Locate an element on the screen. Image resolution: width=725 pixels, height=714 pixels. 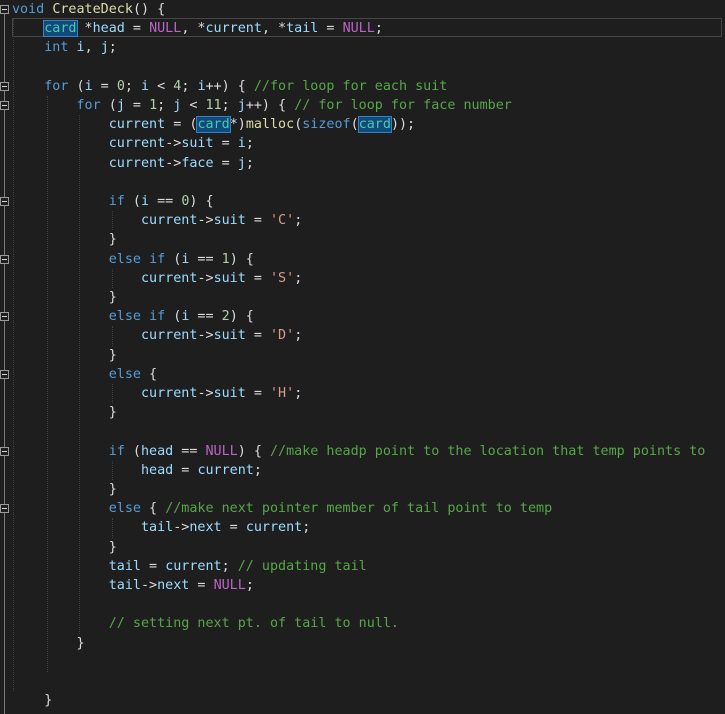
code-line: tail->next = NULL; is located at coordinates (133, 585).